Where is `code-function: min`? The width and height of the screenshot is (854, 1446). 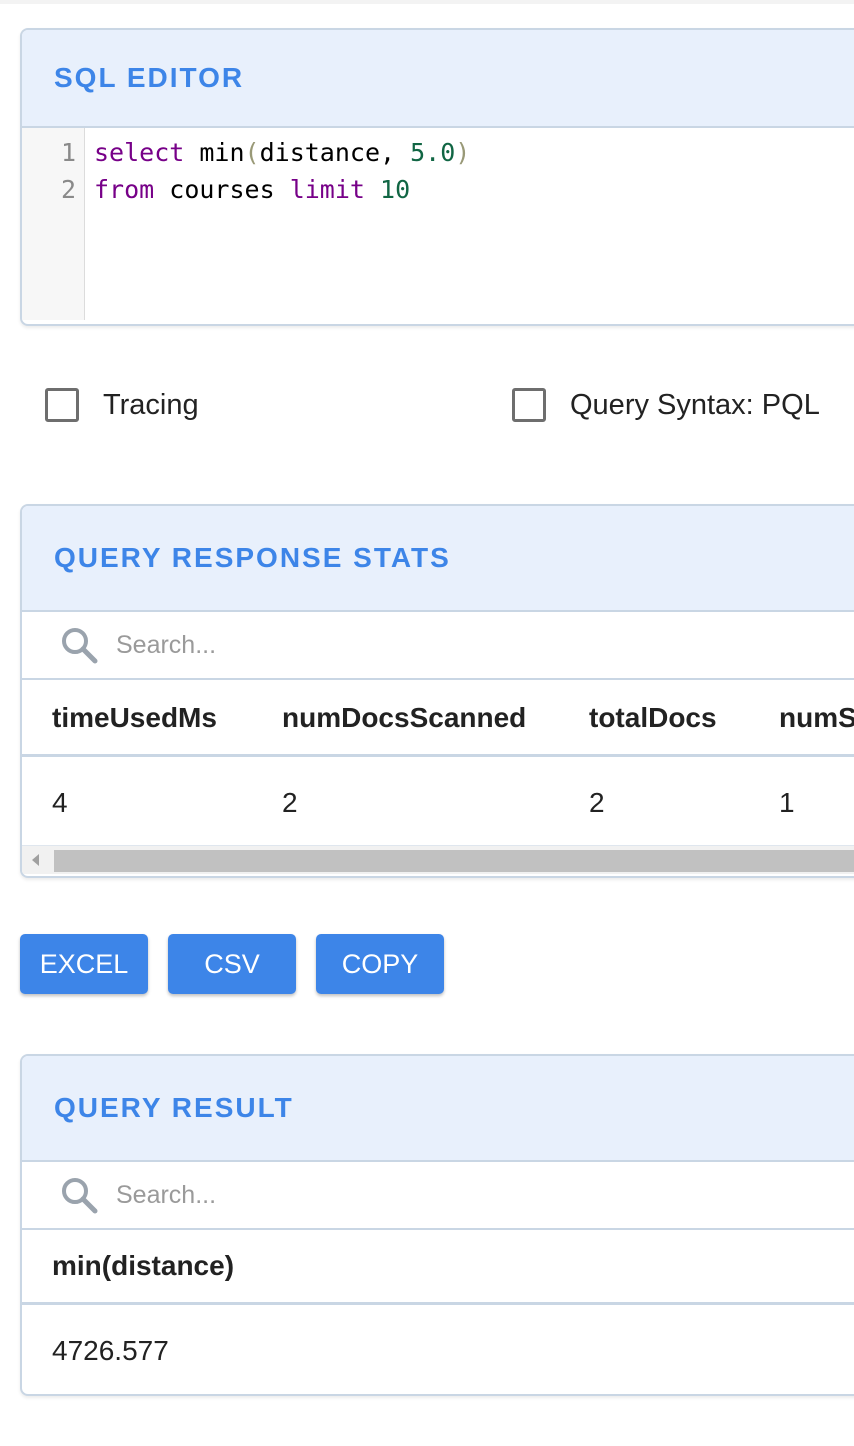
code-function: min is located at coordinates (222, 152).